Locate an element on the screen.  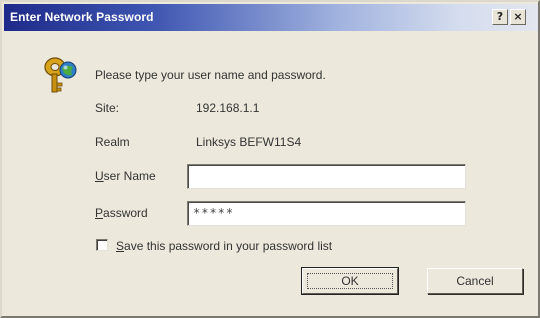
key-icon is located at coordinates (60, 75).